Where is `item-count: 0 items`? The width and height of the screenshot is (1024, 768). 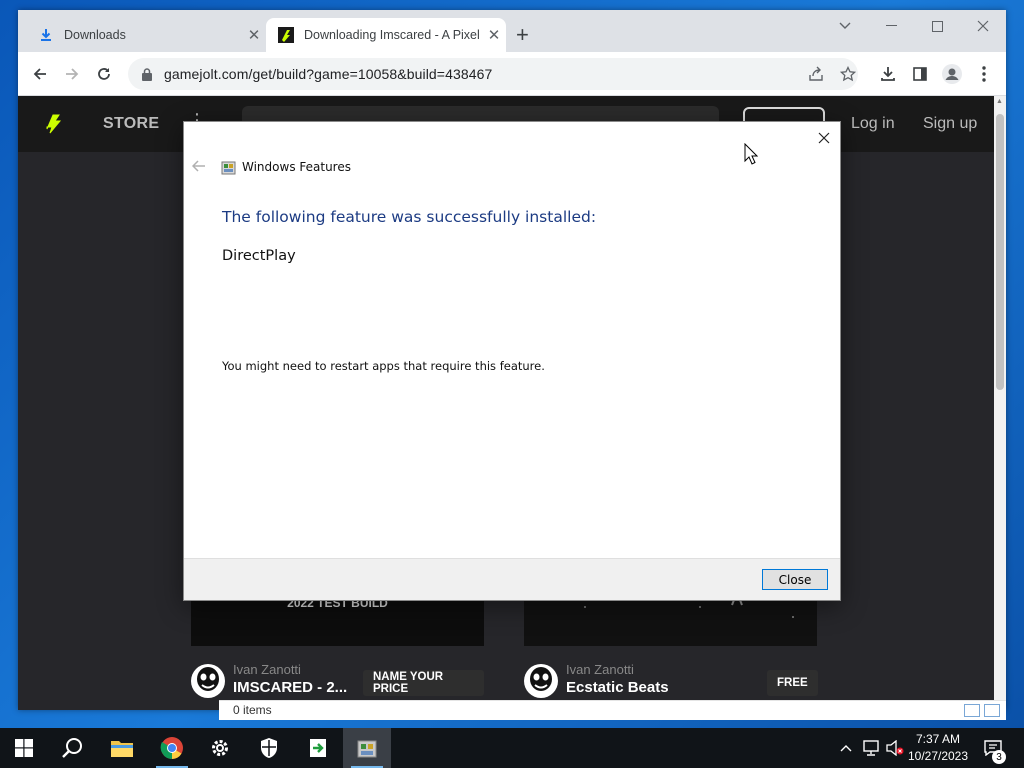 item-count: 0 items is located at coordinates (252, 710).